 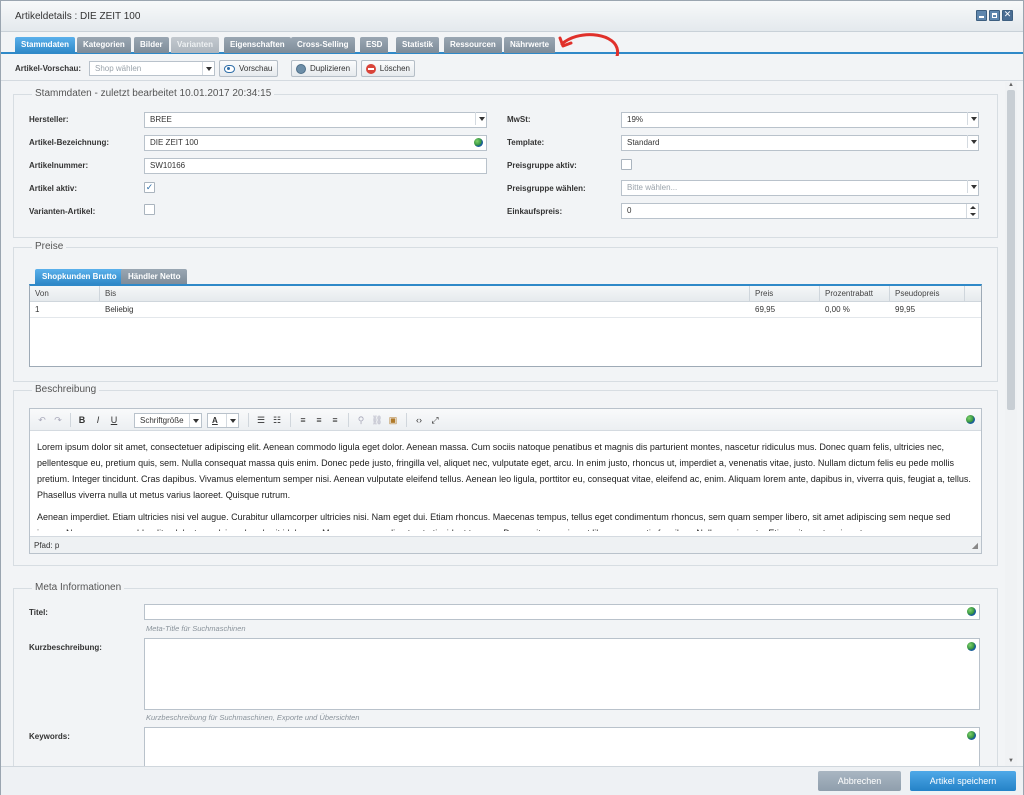 I want to click on artikelnummer-input: SW10166, so click(x=315, y=166).